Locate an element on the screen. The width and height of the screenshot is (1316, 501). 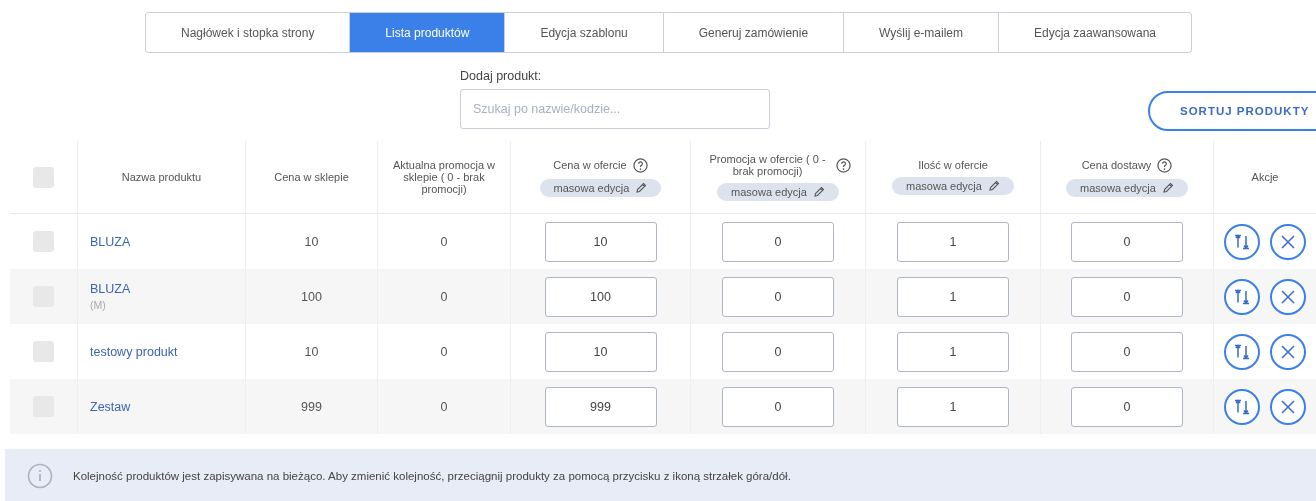
column-header: Aktualna promocja w sklepie ( 0 - brak promocji) is located at coordinates (444, 177).